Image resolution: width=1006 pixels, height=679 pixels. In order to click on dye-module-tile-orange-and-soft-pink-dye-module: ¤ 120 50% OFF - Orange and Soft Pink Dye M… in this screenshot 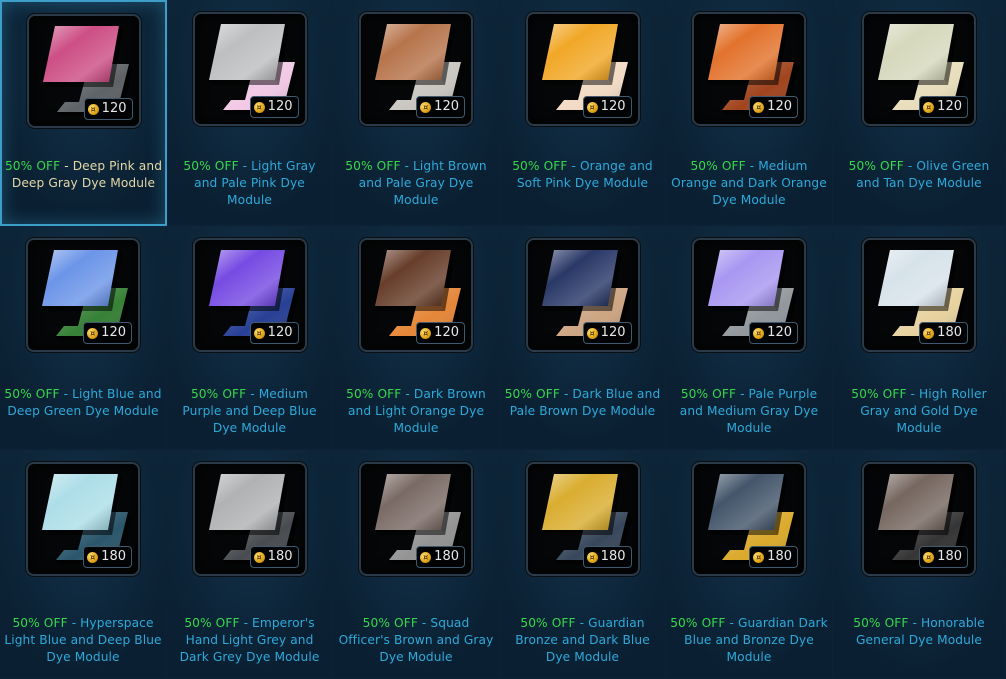, I will do `click(583, 113)`.